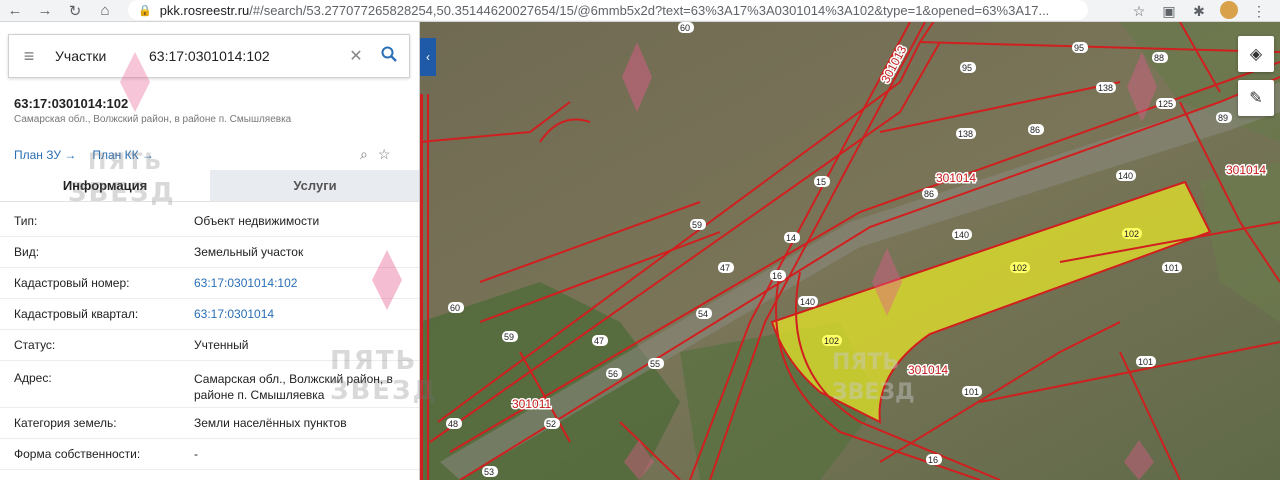 This screenshot has height=480, width=1280. I want to click on lock-icon: 🔒, so click(145, 10).